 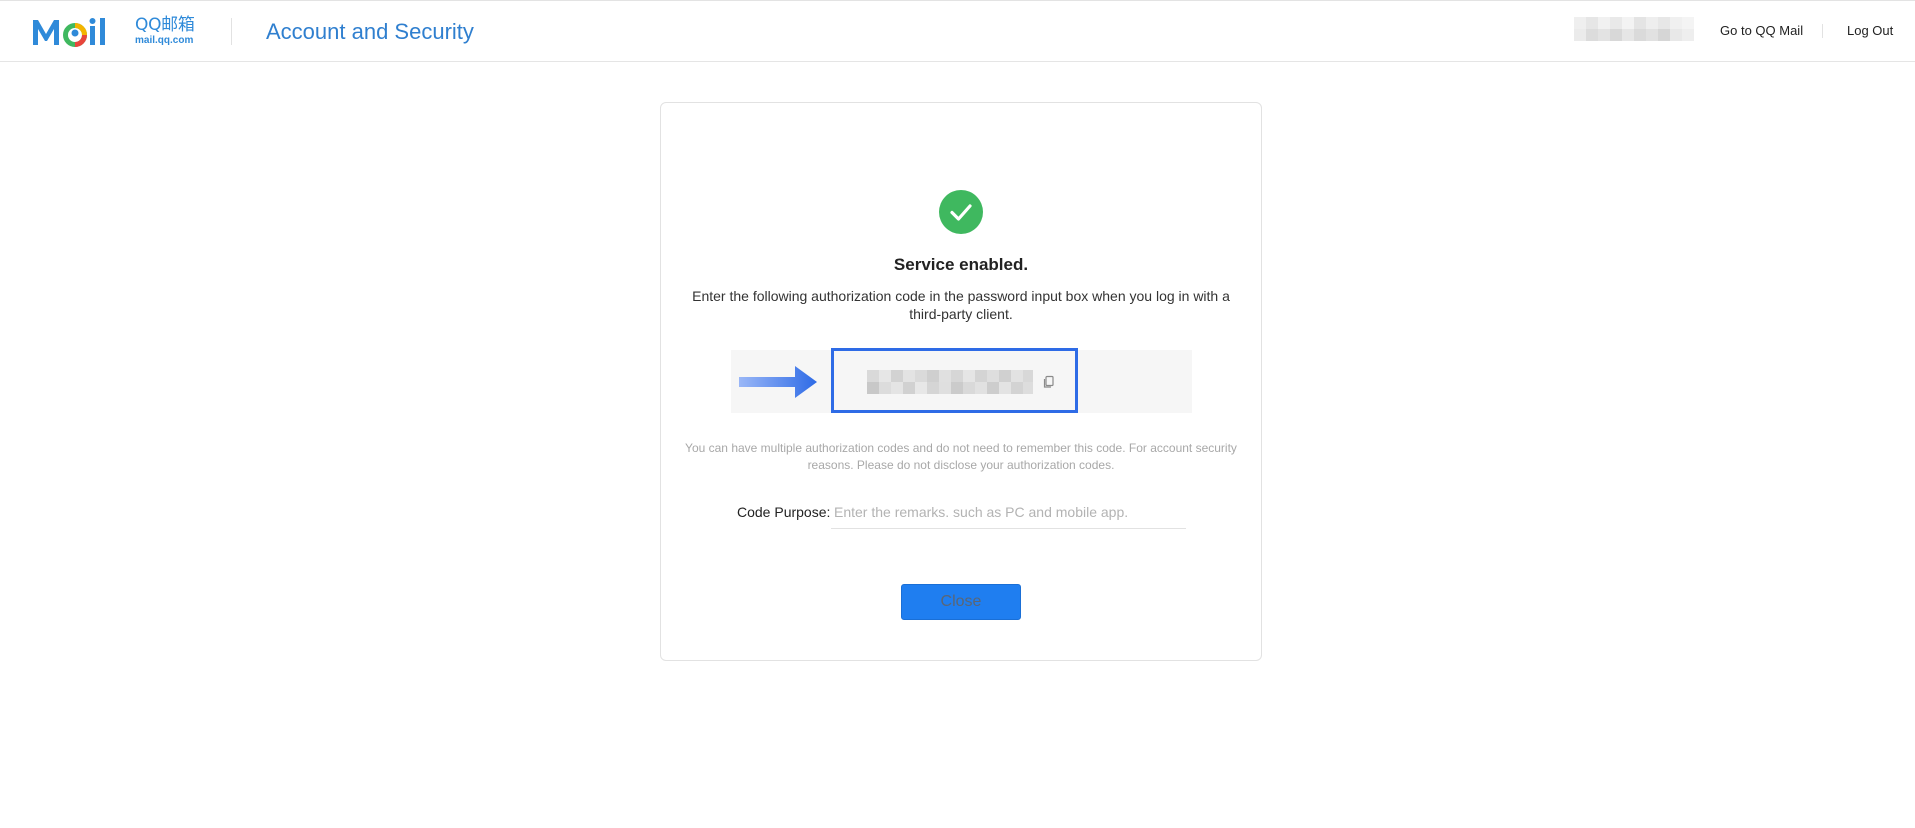 What do you see at coordinates (370, 31) in the screenshot?
I see `page-title: Account and Security` at bounding box center [370, 31].